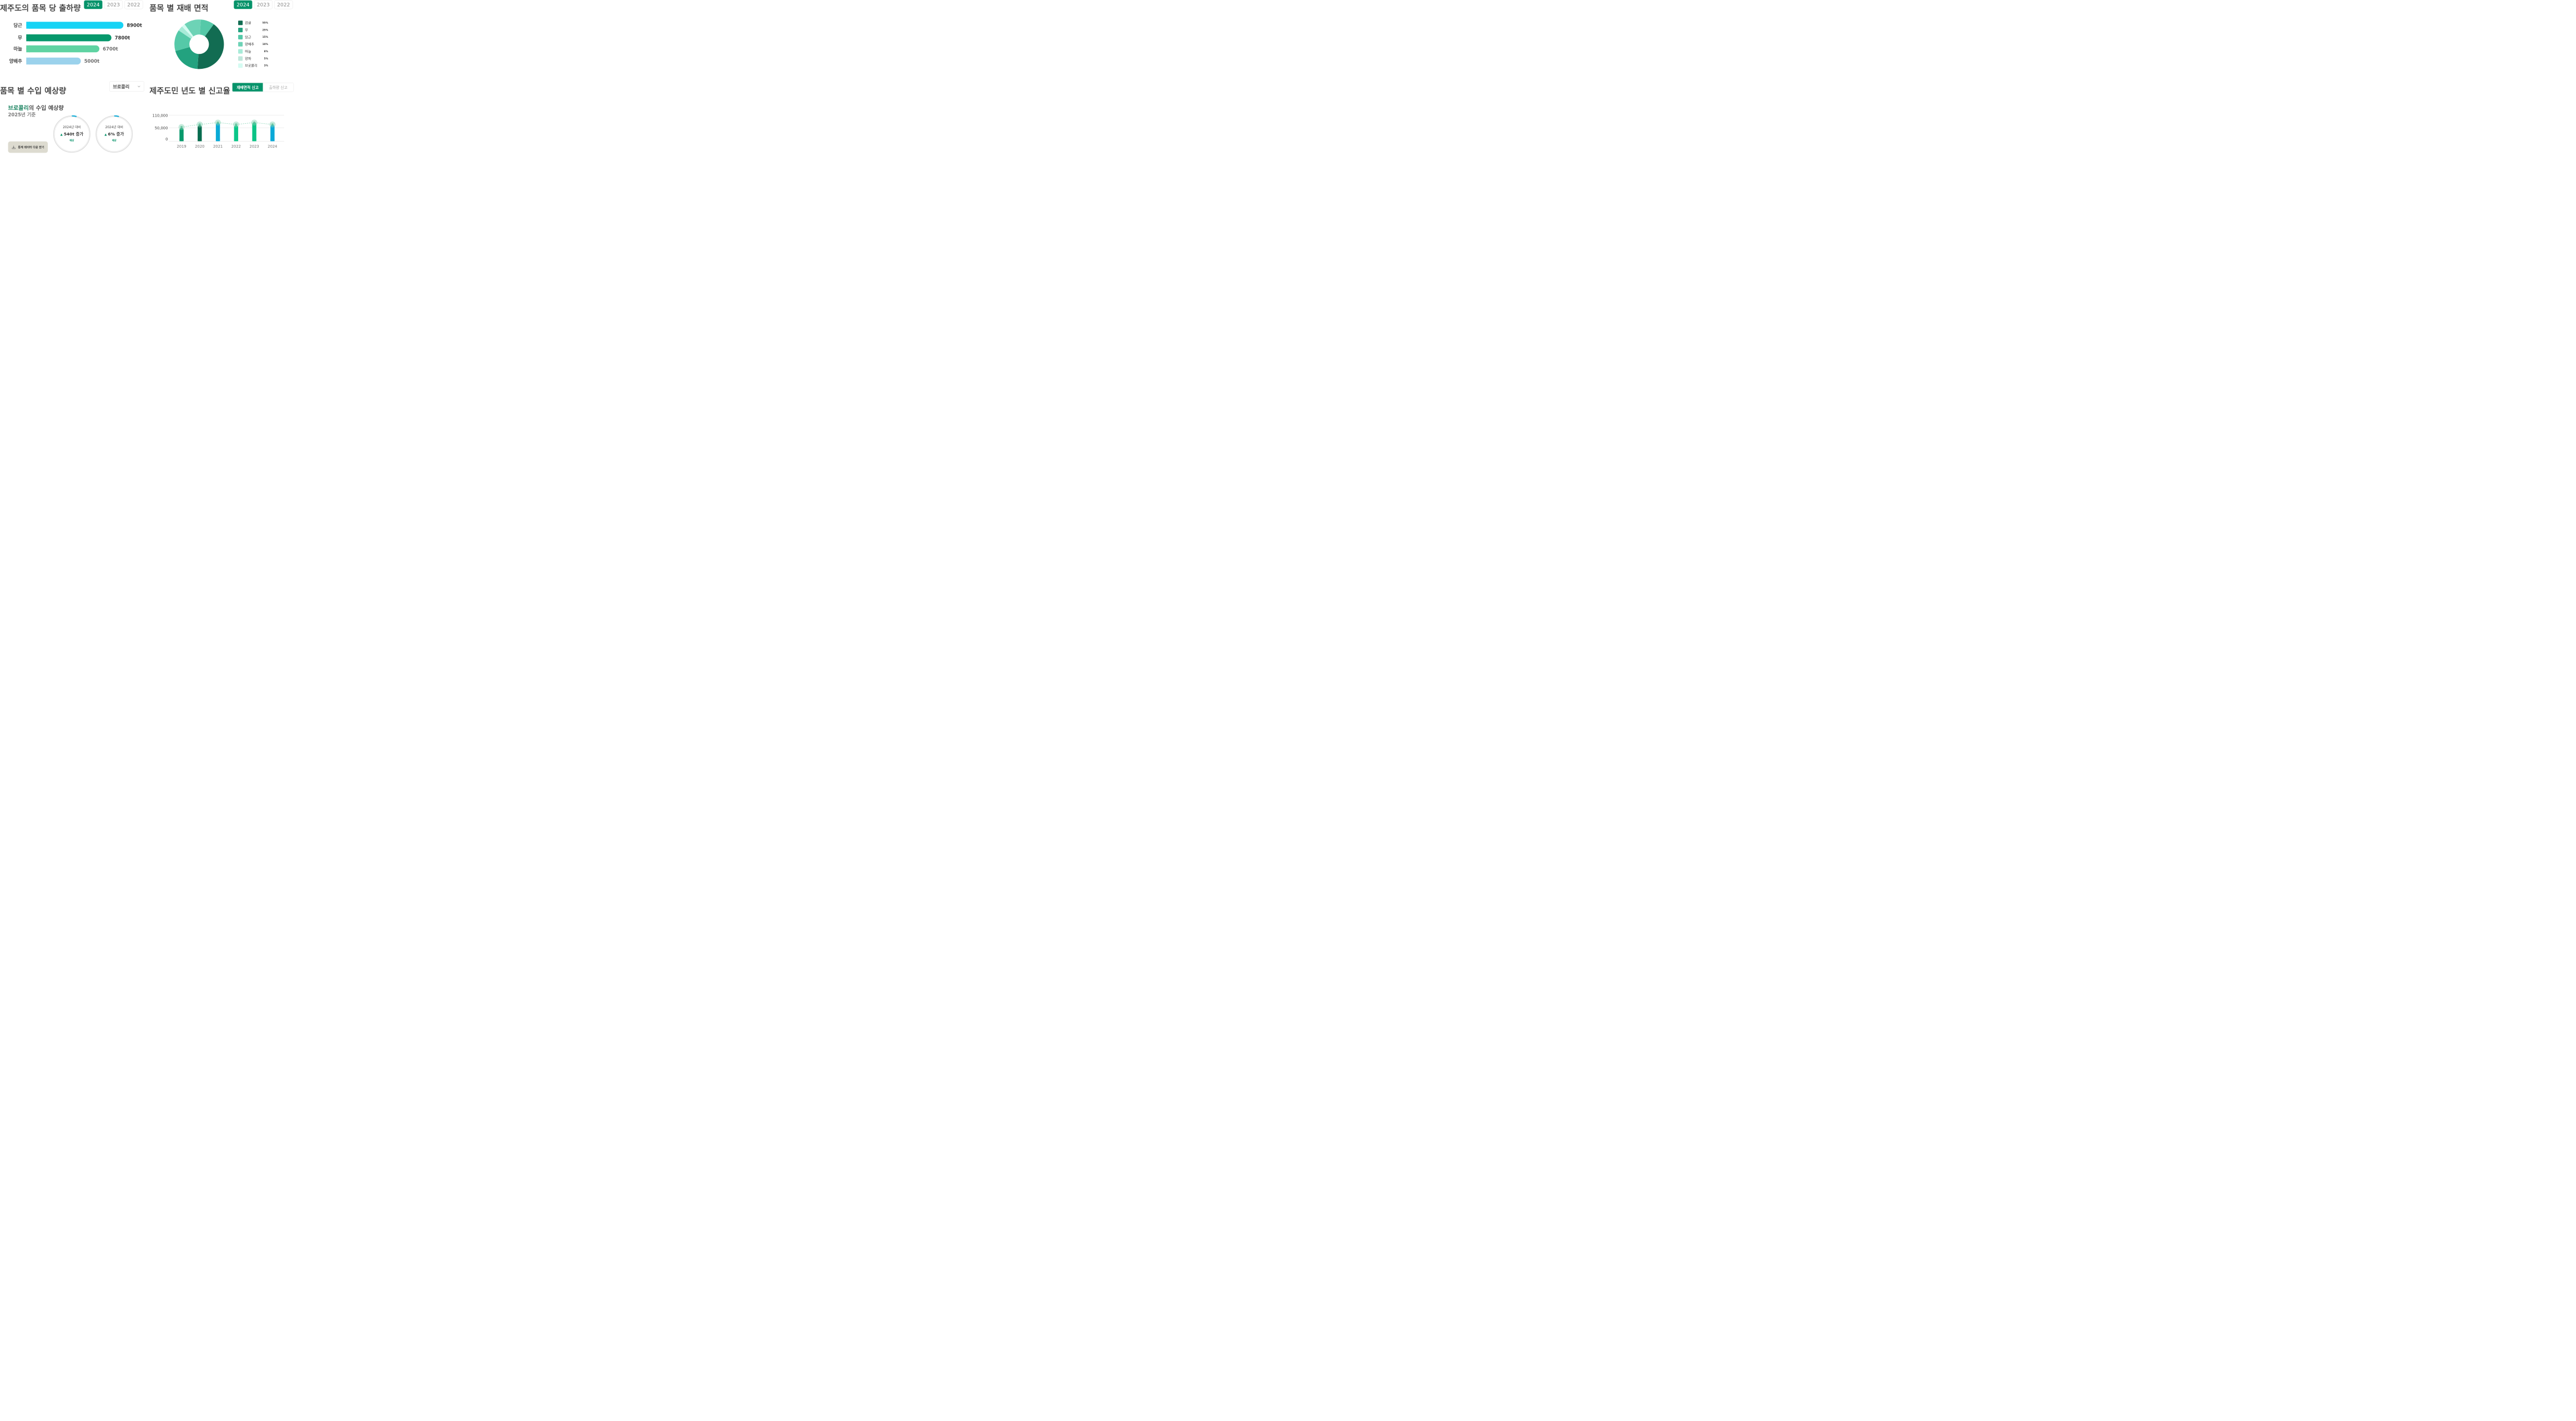 Image resolution: width=2576 pixels, height=1421 pixels. Describe the element at coordinates (133, 4) in the screenshot. I see `shipment-year-2022: 2022` at that location.